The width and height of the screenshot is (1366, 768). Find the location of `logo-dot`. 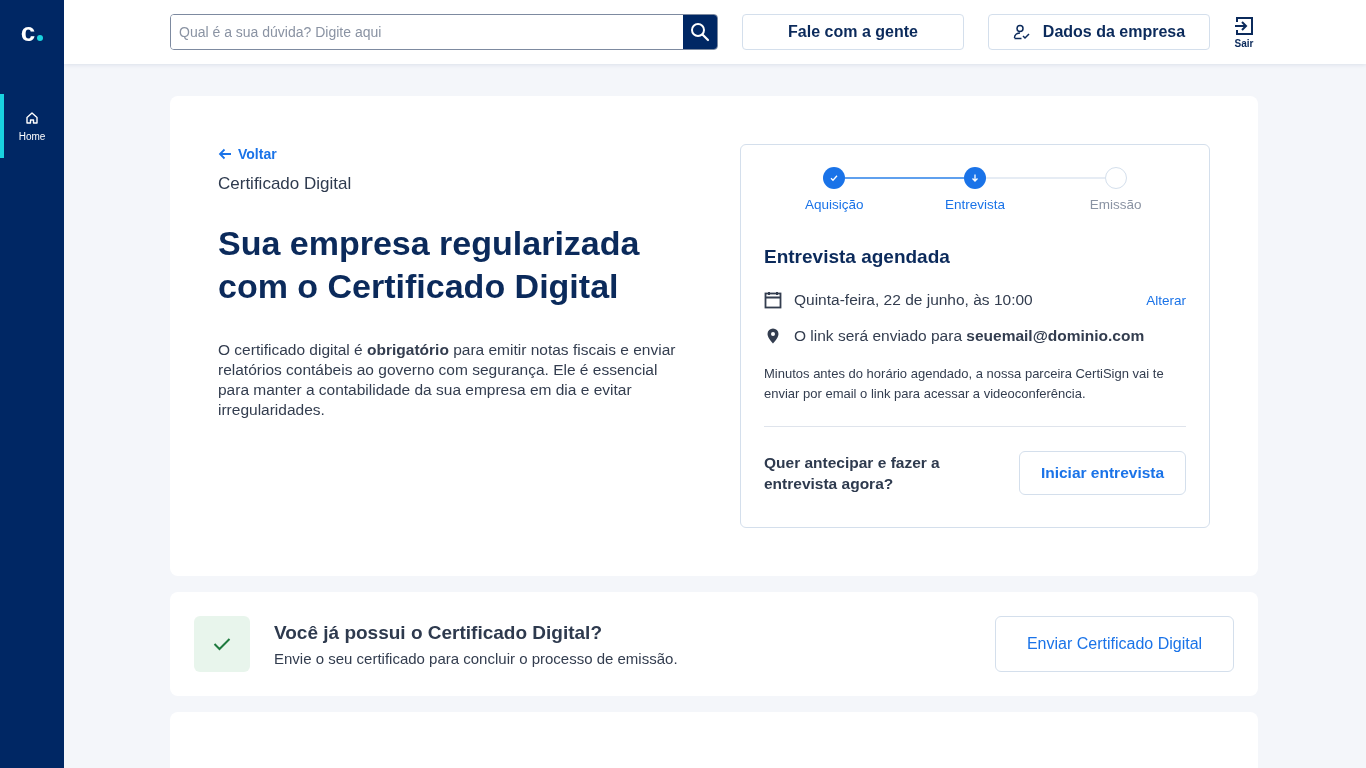

logo-dot is located at coordinates (40, 38).